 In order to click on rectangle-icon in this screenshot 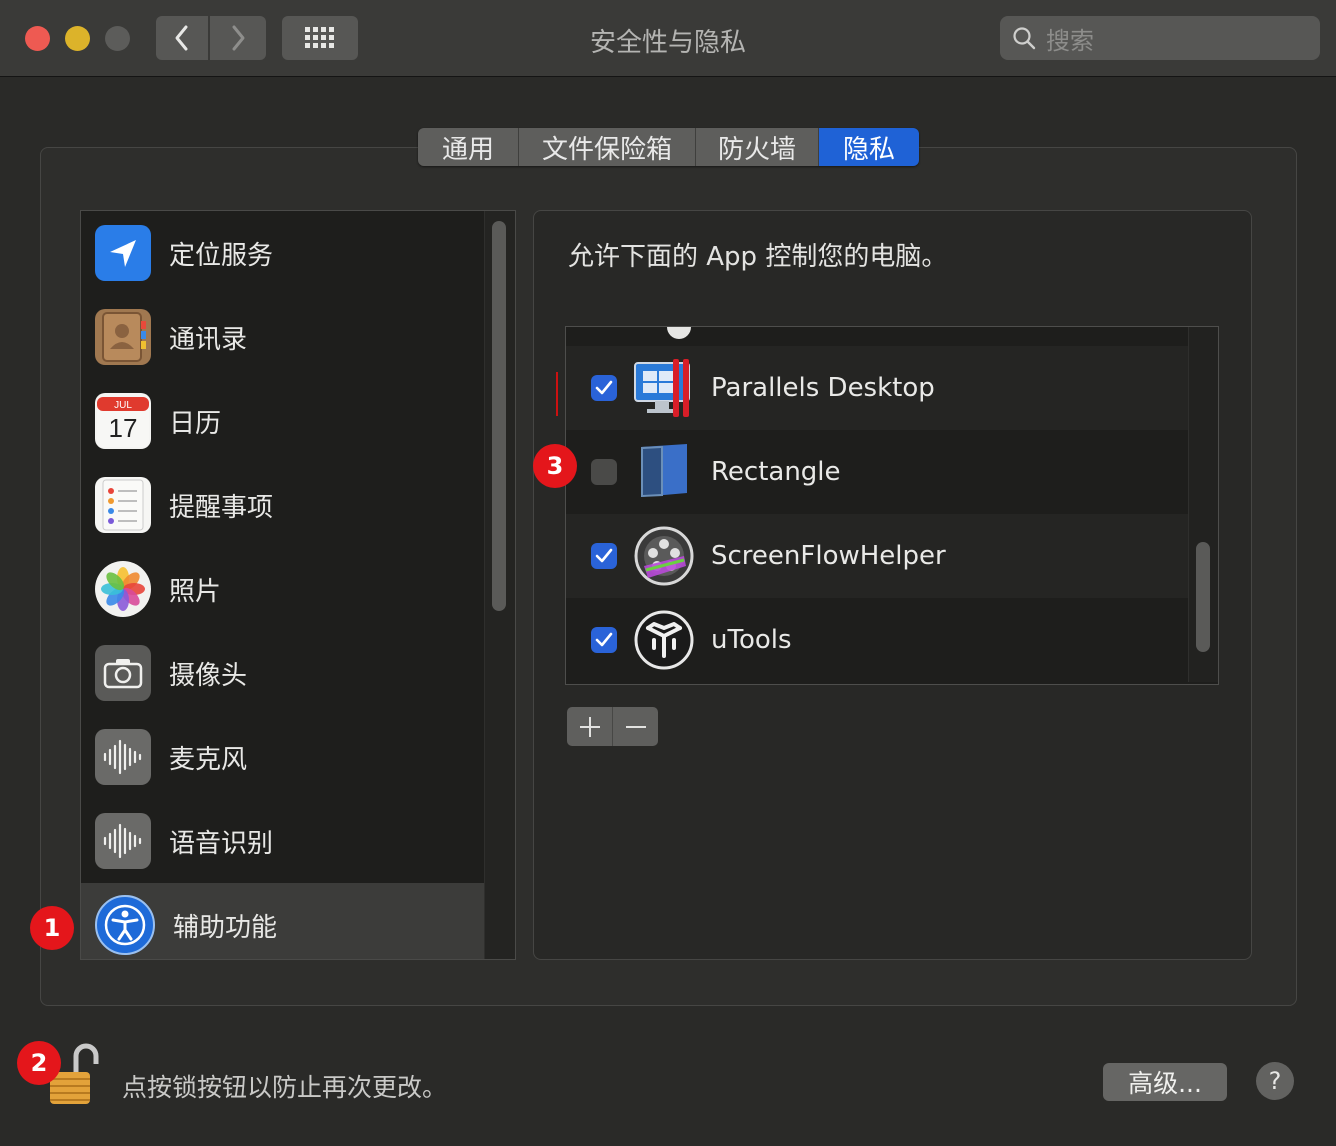, I will do `click(664, 472)`.